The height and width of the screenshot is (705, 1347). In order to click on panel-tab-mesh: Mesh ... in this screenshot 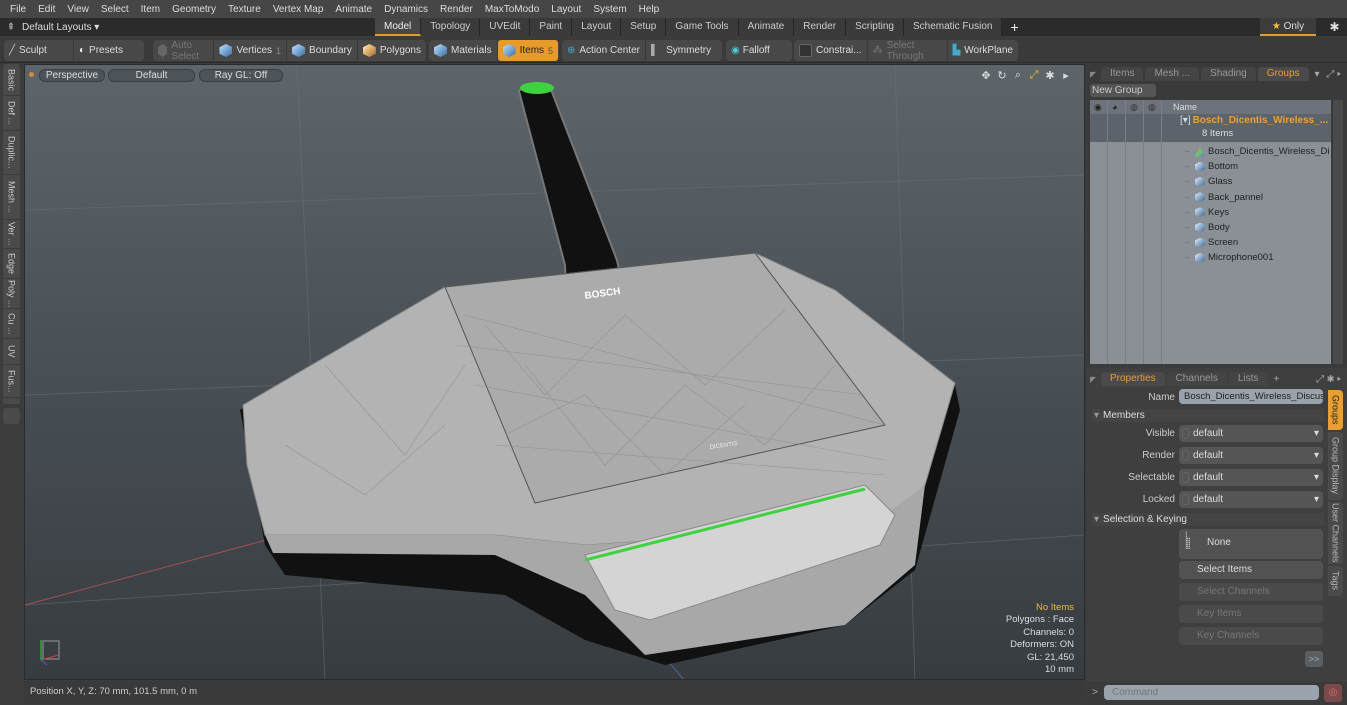, I will do `click(1172, 74)`.